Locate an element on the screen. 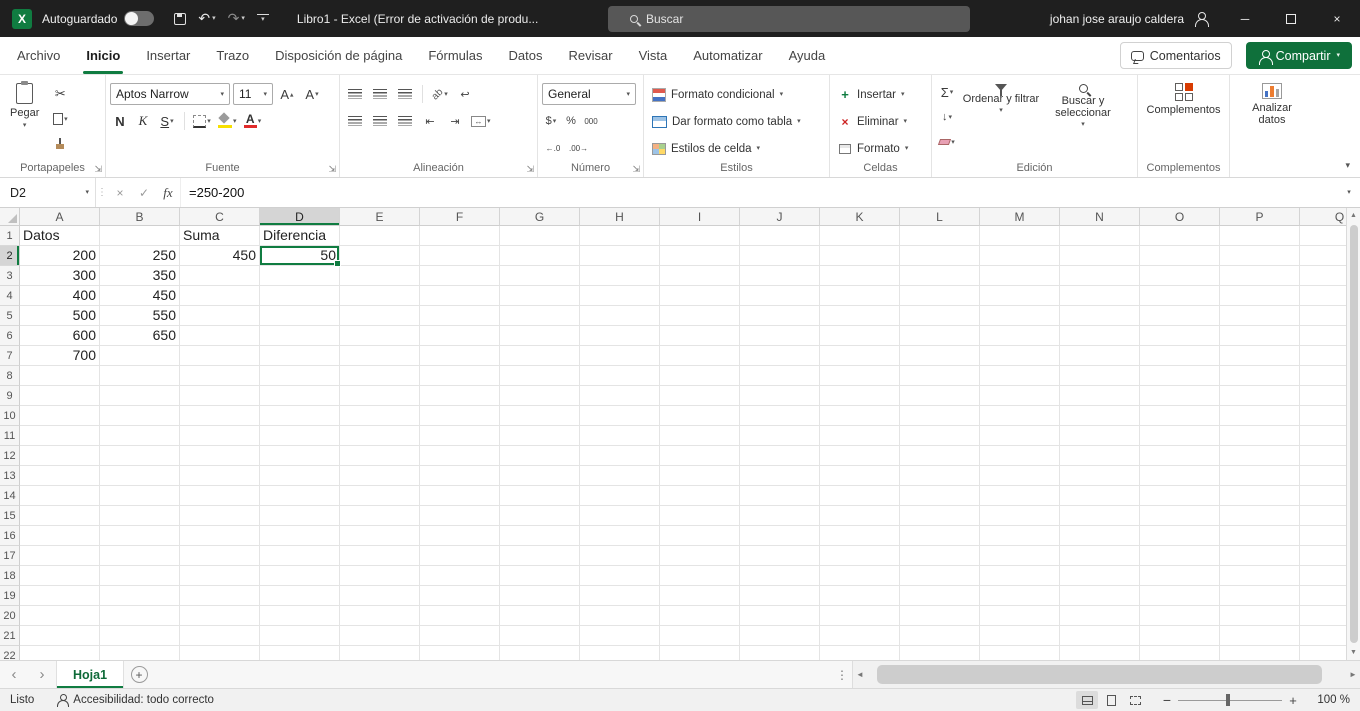 The width and height of the screenshot is (1360, 711). cell-I19 is located at coordinates (700, 596).